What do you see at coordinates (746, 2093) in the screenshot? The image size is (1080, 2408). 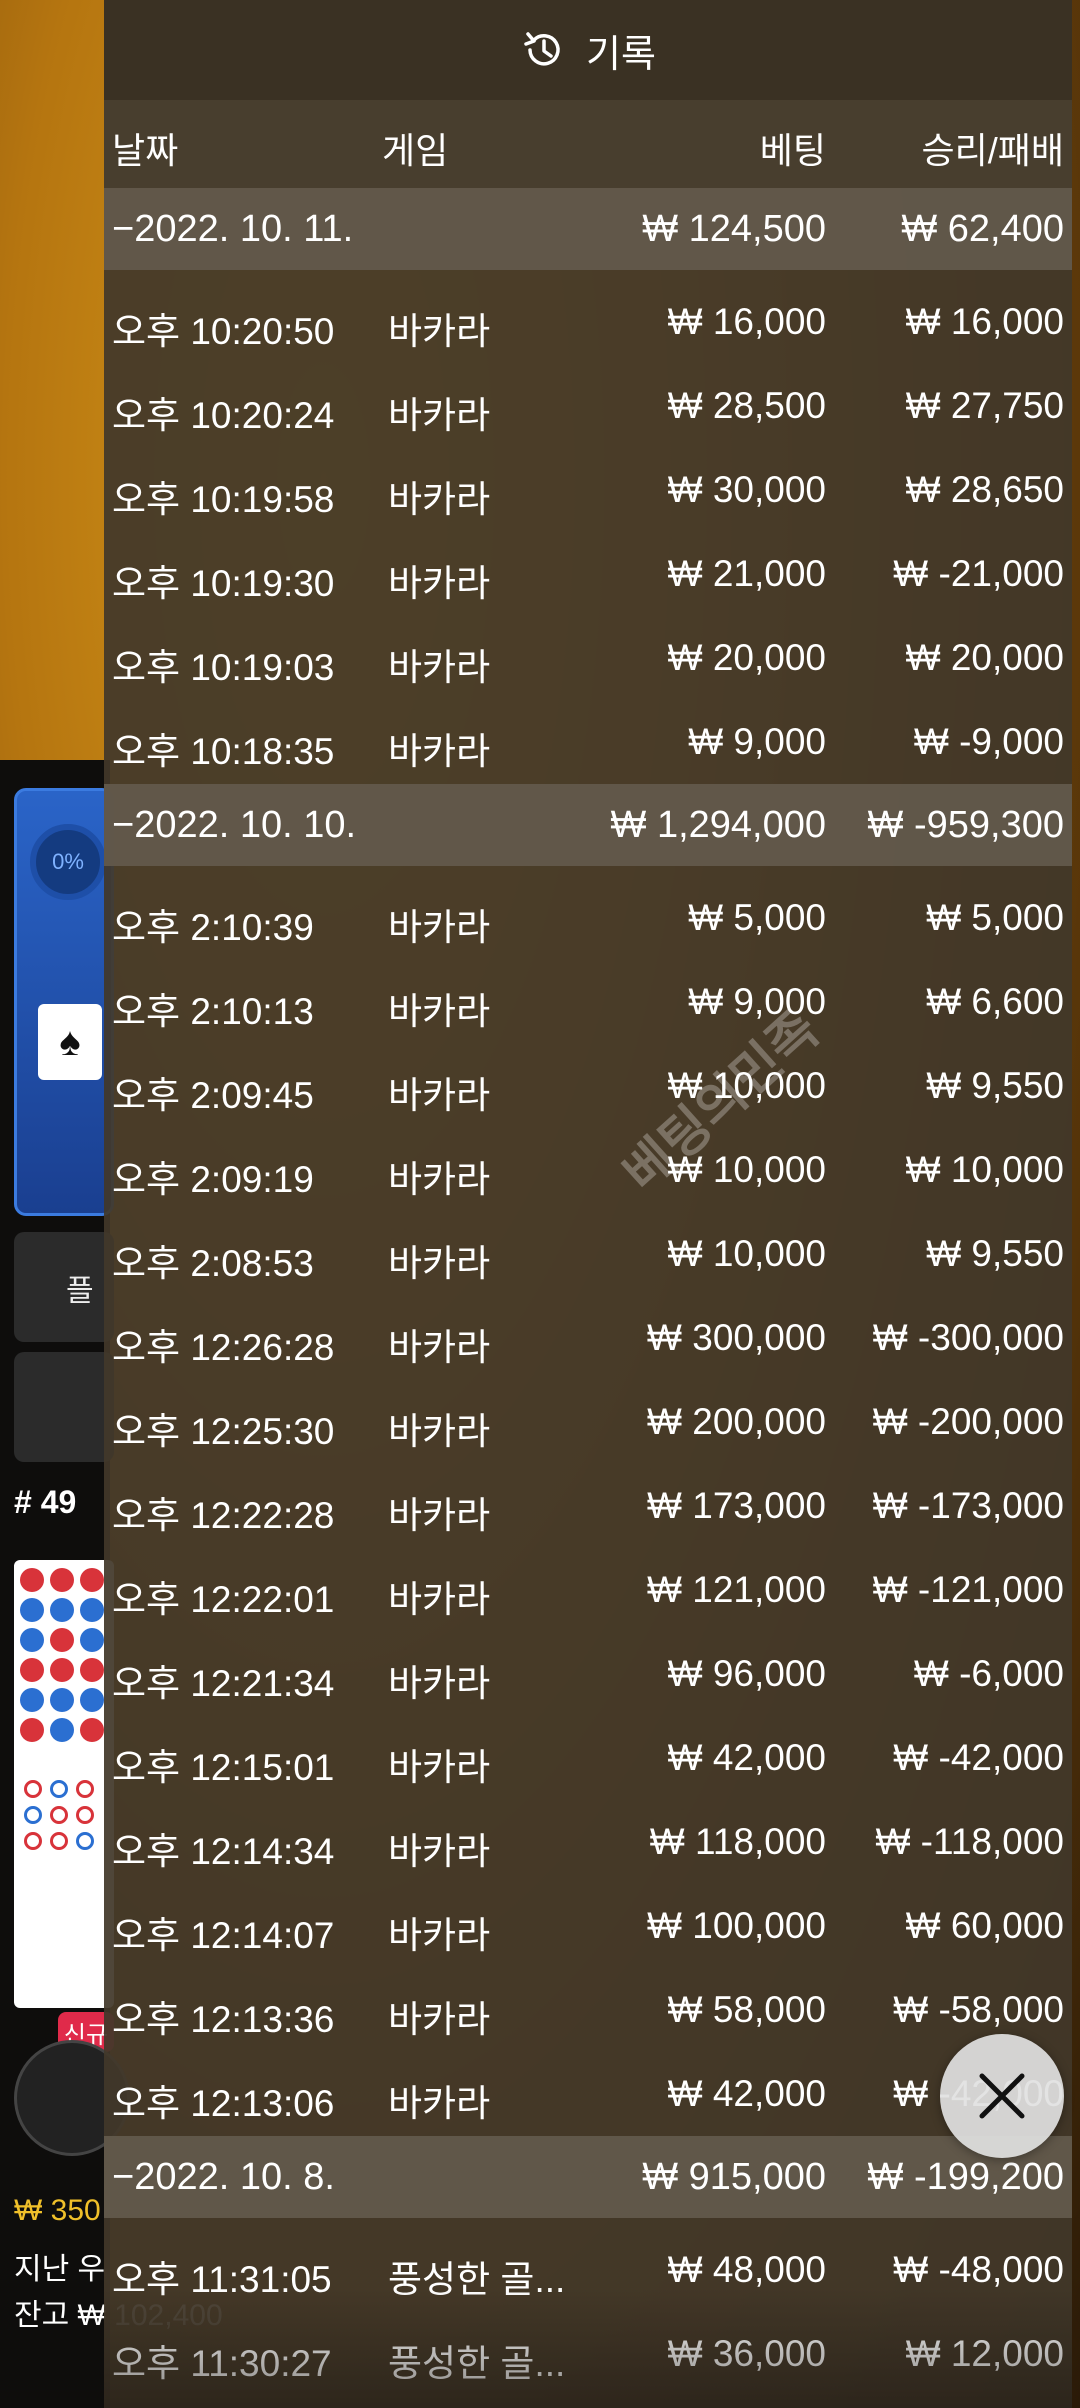 I see `row-bet: ₩ 42,000` at bounding box center [746, 2093].